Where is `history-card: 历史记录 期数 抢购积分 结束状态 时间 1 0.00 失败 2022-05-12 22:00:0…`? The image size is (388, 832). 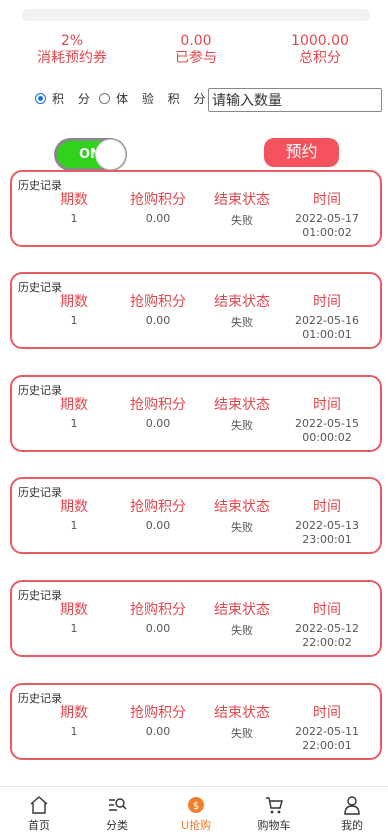
history-card: 历史记录 期数 抢购积分 结束状态 时间 1 0.00 失败 2022-05-12 22:00:0… is located at coordinates (196, 618).